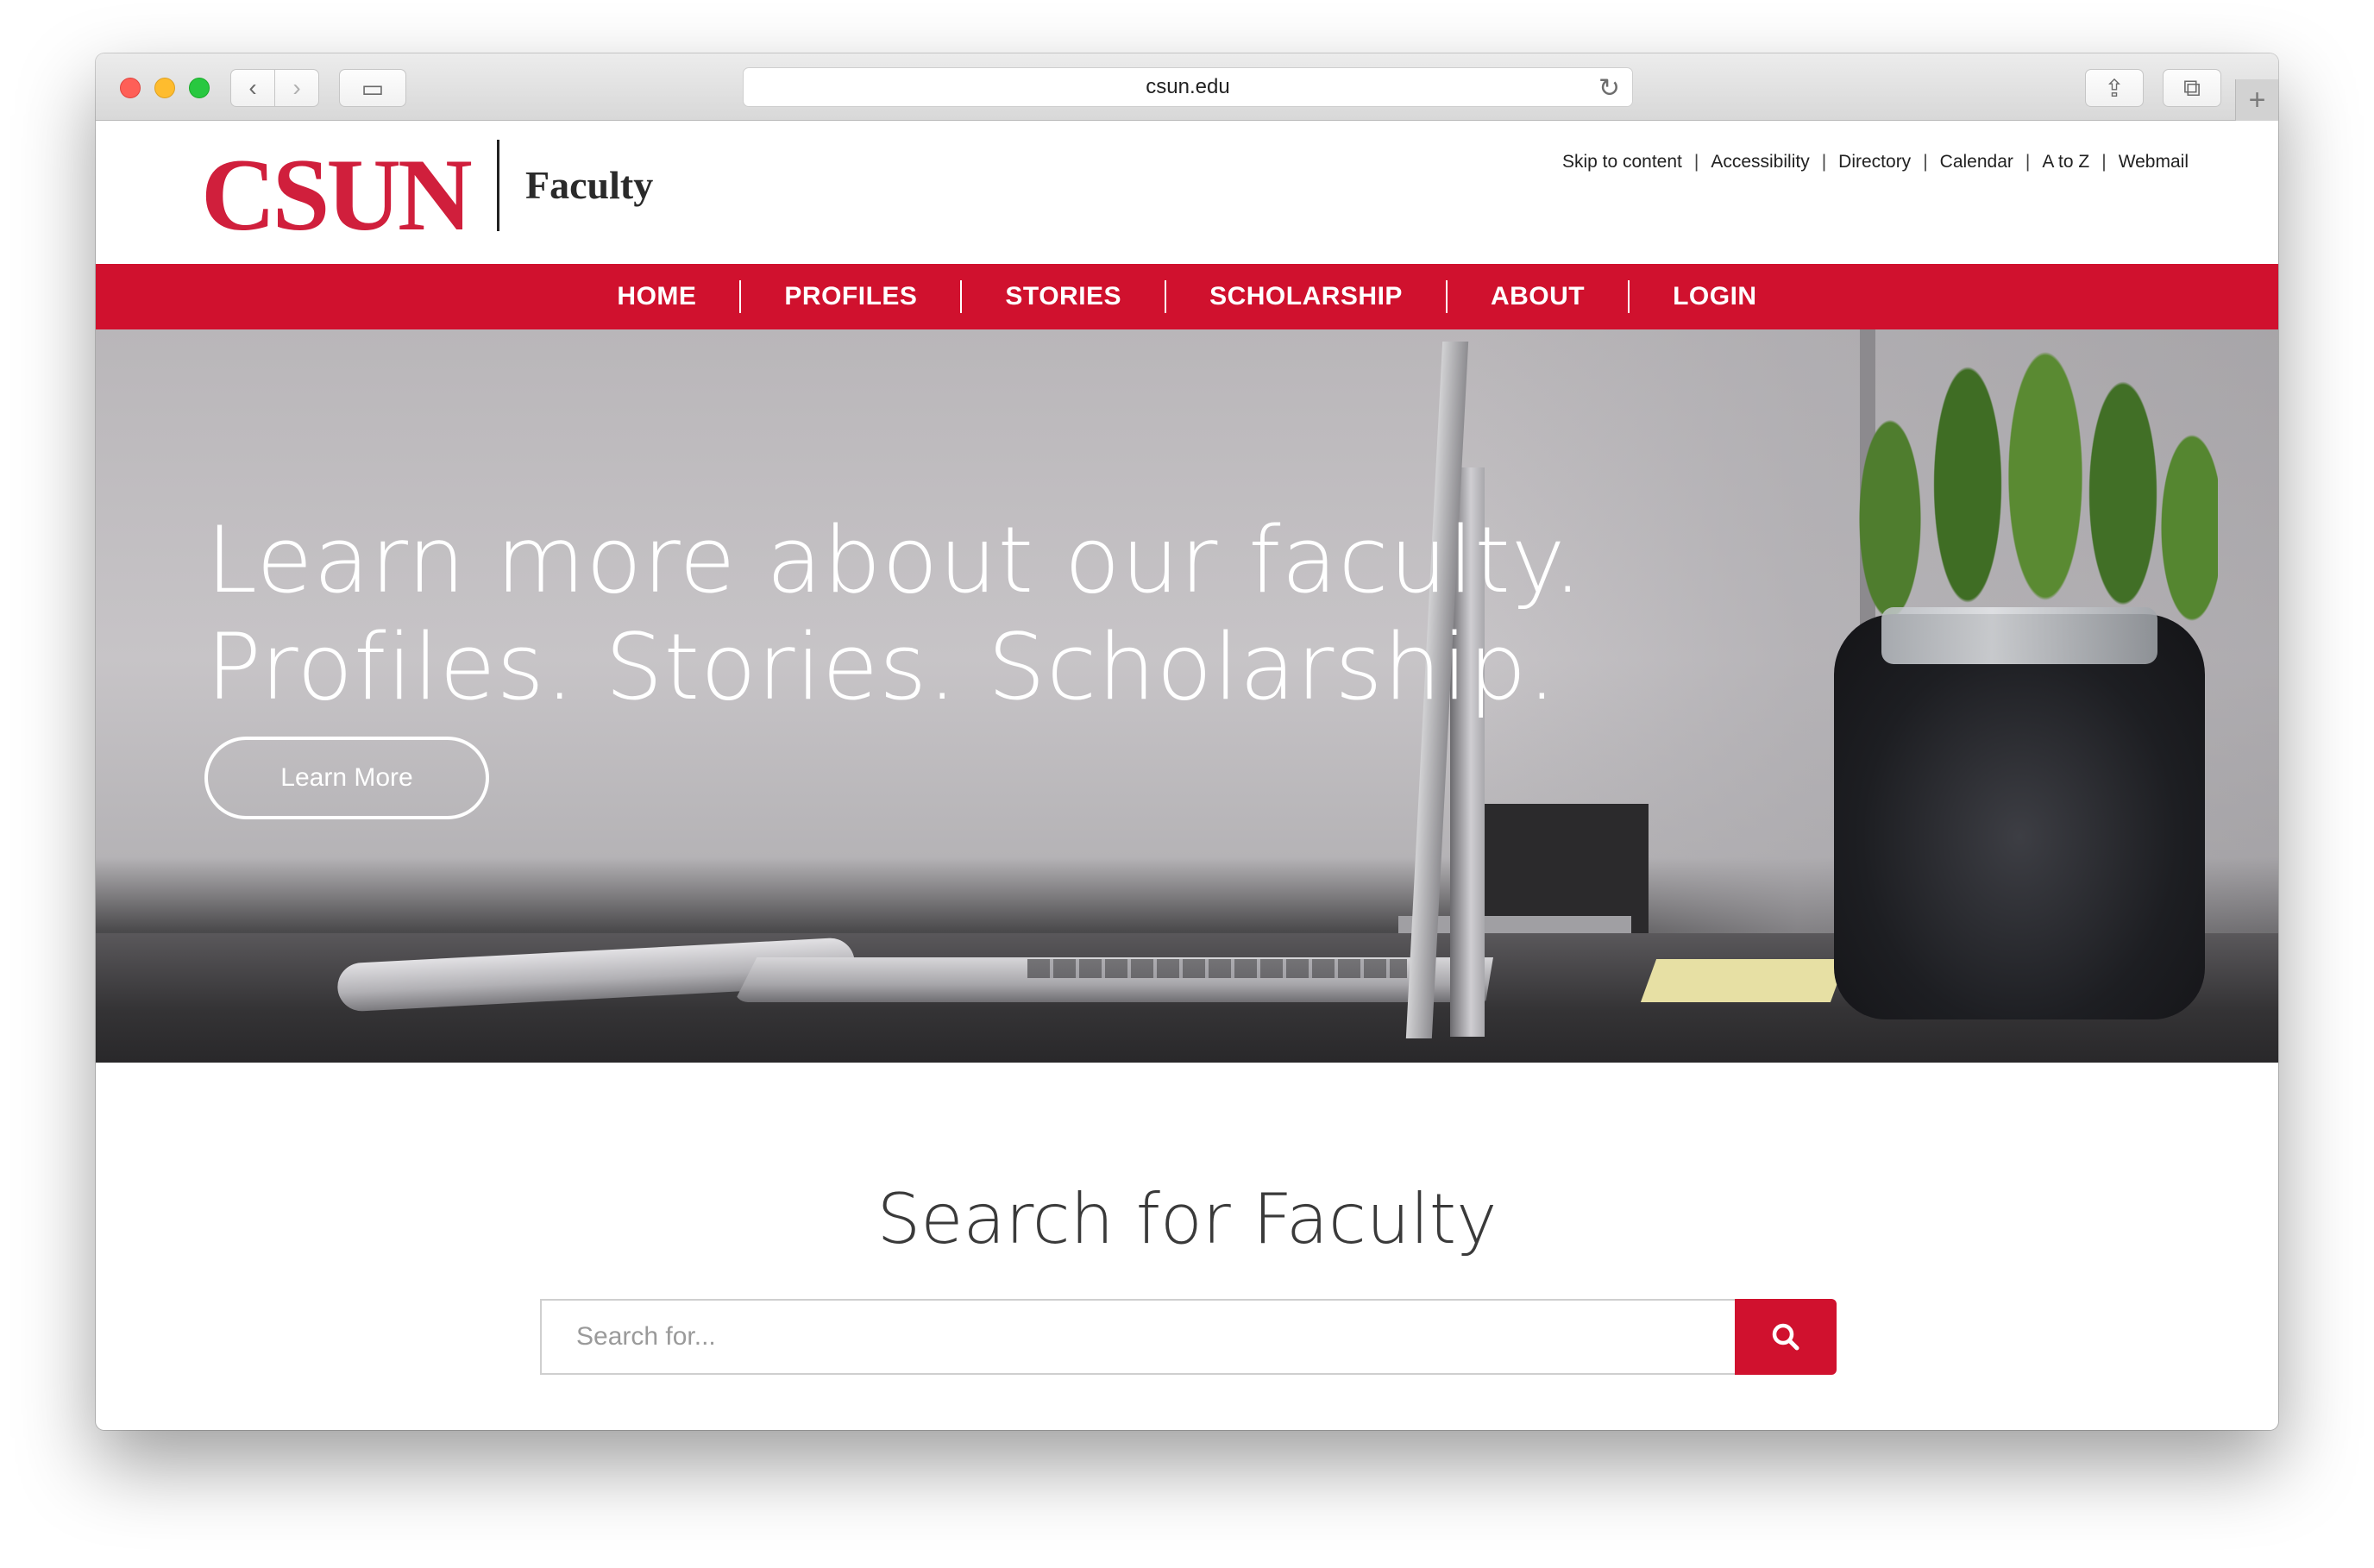  I want to click on utility-link-directory: Directory, so click(1874, 162).